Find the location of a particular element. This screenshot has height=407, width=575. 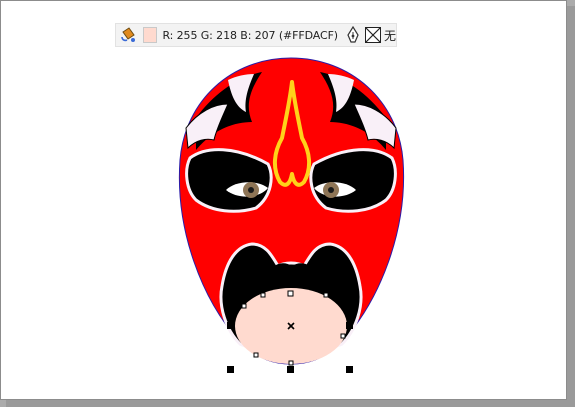

fill-color-value: R: 255 G: 218 B: 207 (#FFDACF) is located at coordinates (250, 35).